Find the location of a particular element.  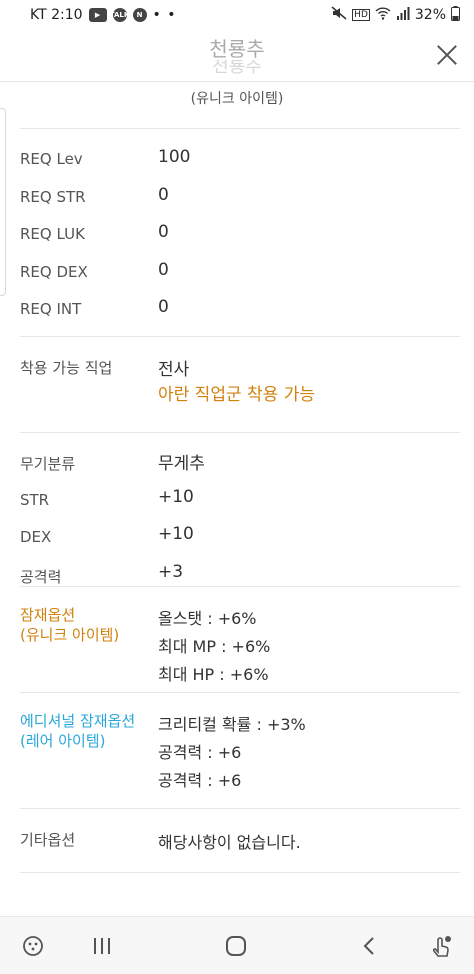

signal-icon is located at coordinates (403, 15).